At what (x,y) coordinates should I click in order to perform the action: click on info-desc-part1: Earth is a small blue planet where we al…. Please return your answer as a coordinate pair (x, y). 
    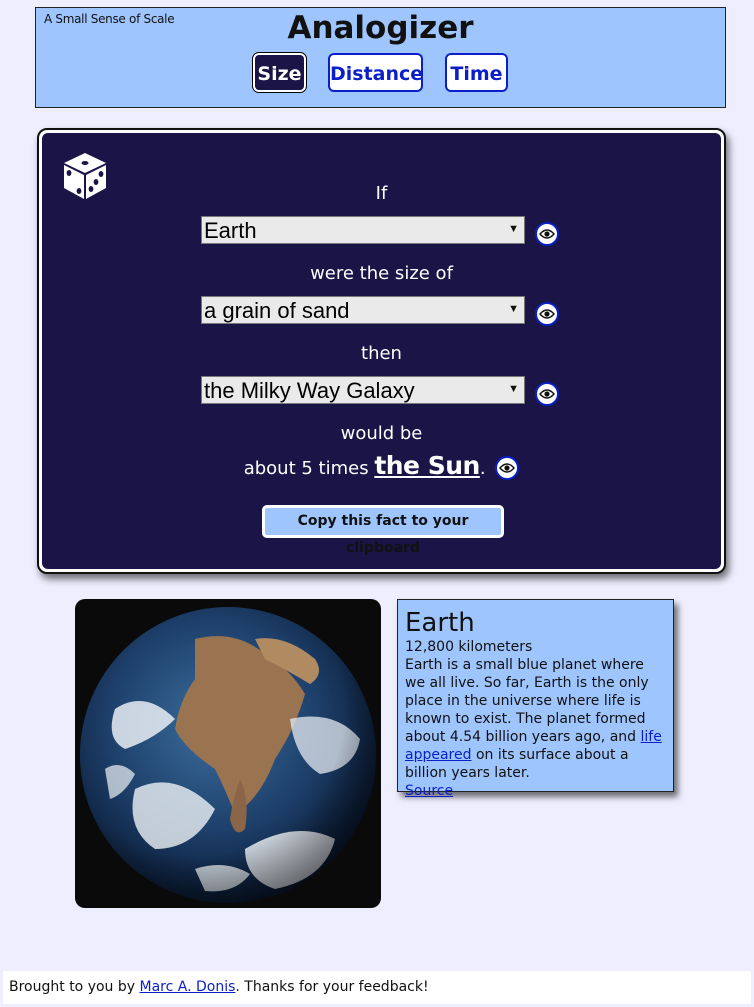
    Looking at the image, I should click on (527, 701).